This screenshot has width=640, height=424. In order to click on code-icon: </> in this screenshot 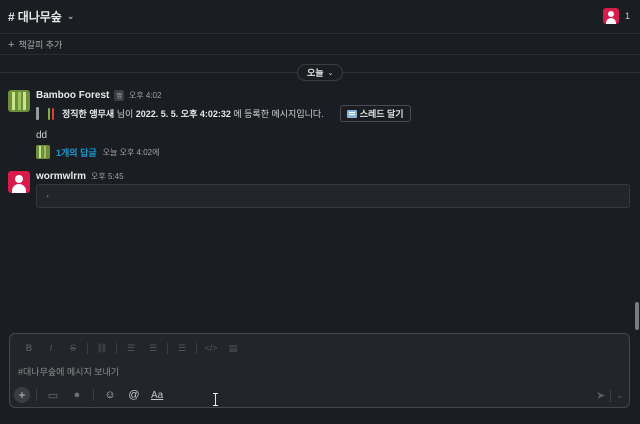, I will do `click(211, 348)`.